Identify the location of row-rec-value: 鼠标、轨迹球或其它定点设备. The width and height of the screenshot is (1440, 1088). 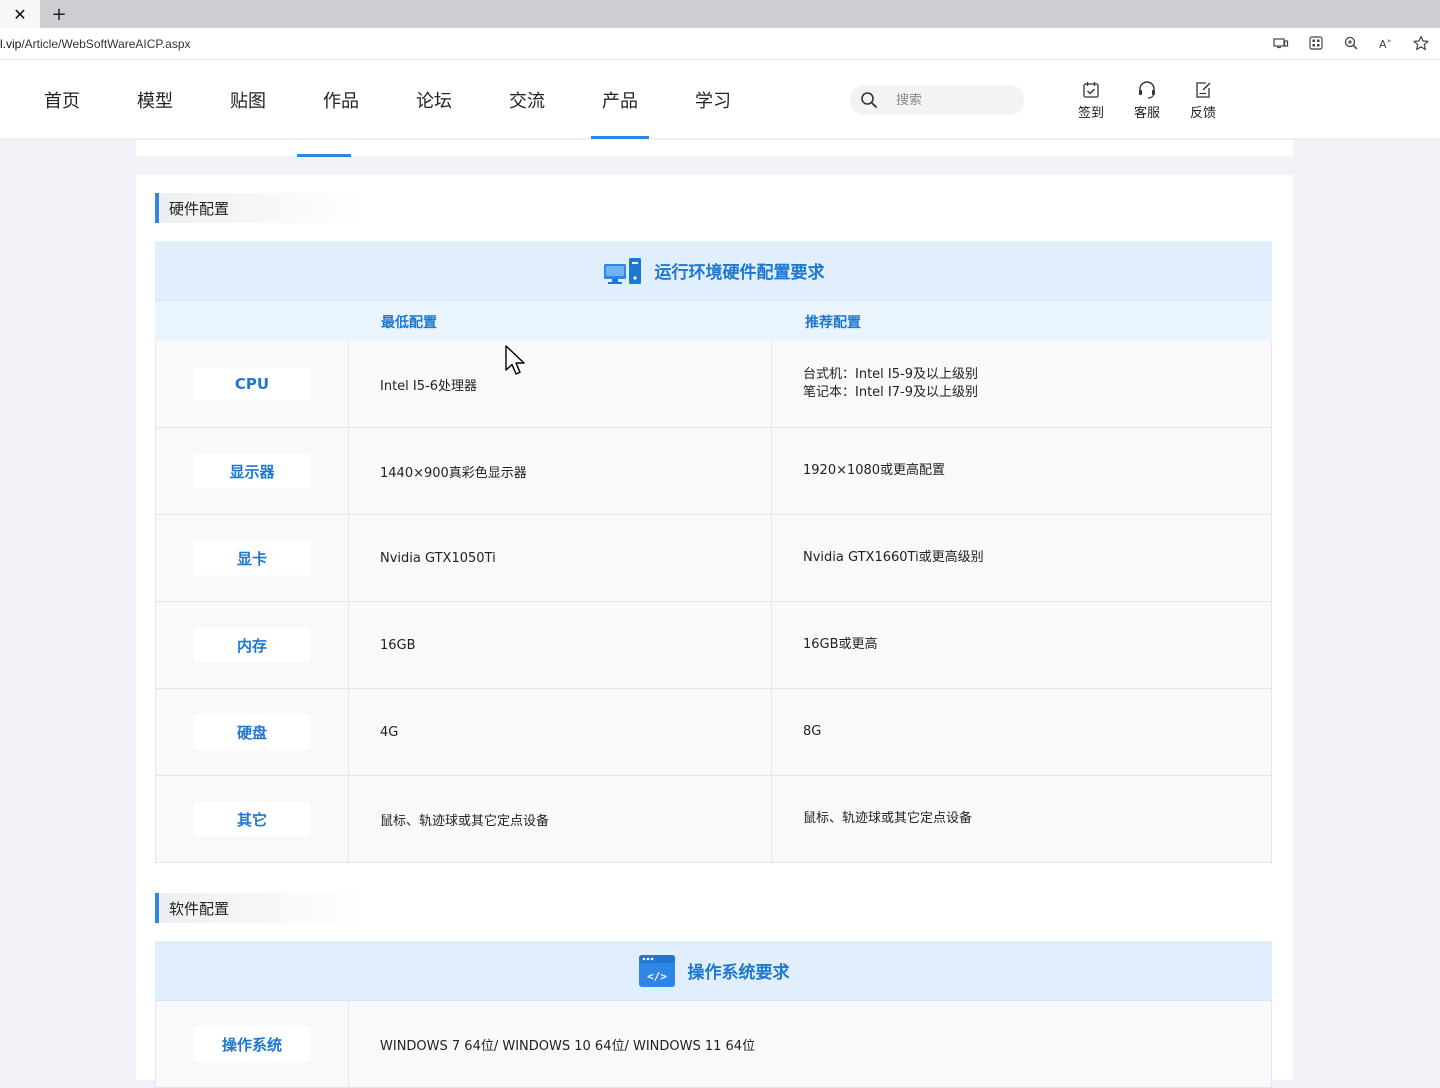
(1021, 819).